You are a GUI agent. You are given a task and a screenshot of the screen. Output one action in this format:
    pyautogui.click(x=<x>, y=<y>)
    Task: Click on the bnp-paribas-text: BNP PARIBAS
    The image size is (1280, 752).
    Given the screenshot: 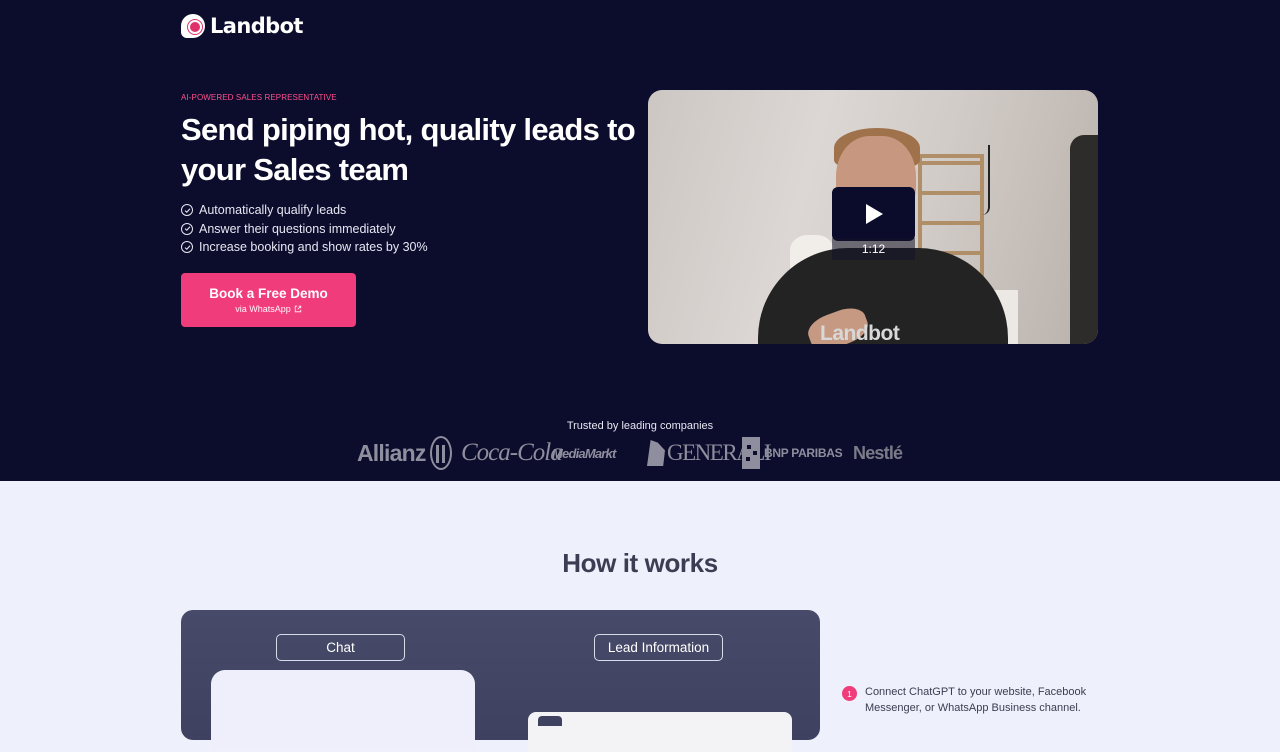 What is the action you would take?
    pyautogui.click(x=803, y=453)
    